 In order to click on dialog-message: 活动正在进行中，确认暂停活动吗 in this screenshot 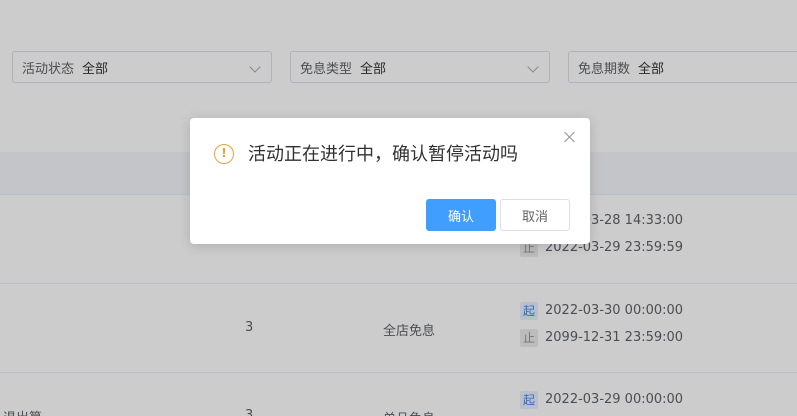, I will do `click(383, 154)`.